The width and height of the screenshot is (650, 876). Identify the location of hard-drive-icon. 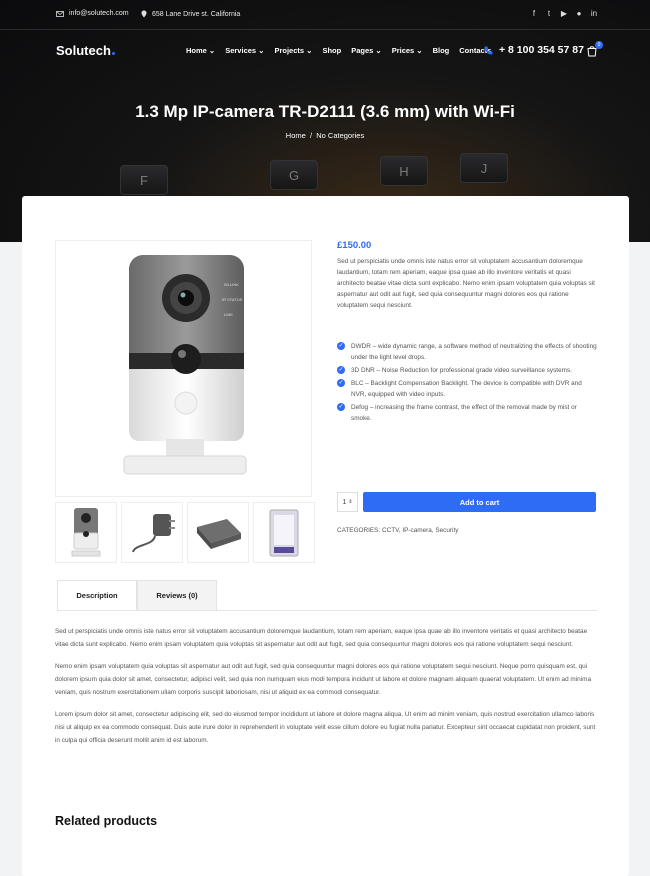
(284, 532).